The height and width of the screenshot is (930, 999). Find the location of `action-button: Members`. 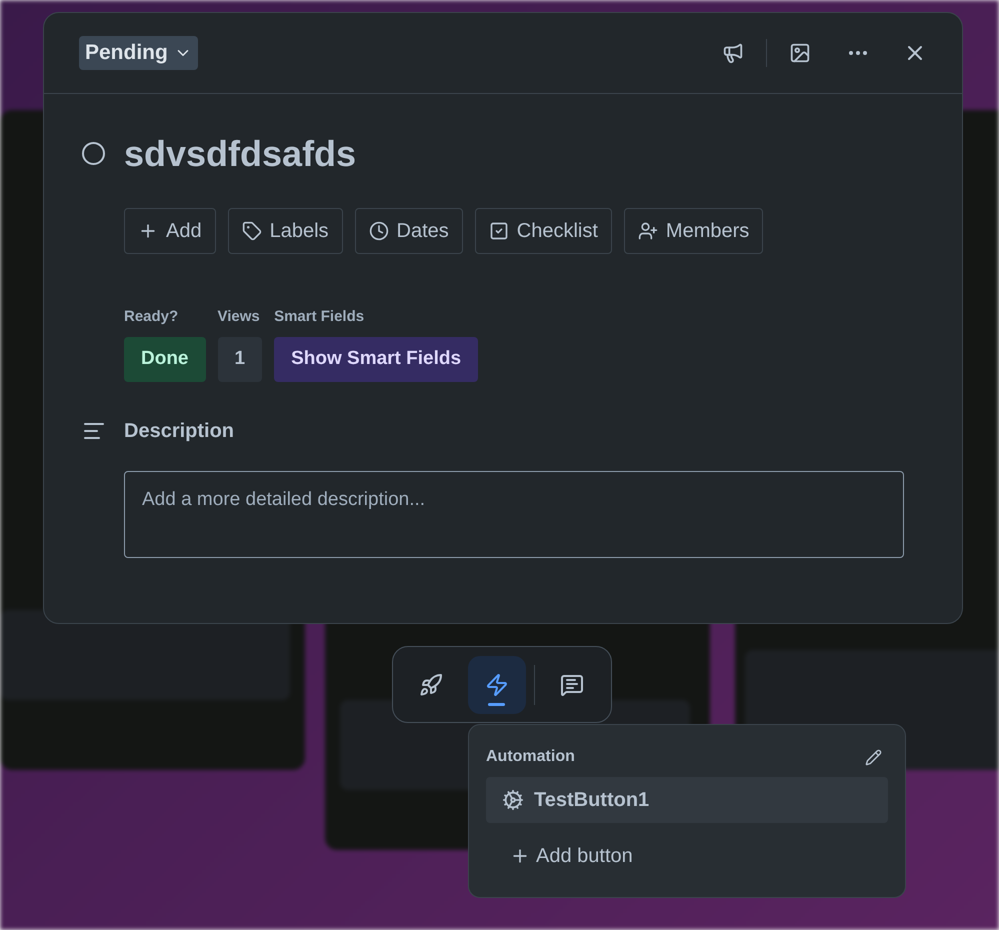

action-button: Members is located at coordinates (694, 231).